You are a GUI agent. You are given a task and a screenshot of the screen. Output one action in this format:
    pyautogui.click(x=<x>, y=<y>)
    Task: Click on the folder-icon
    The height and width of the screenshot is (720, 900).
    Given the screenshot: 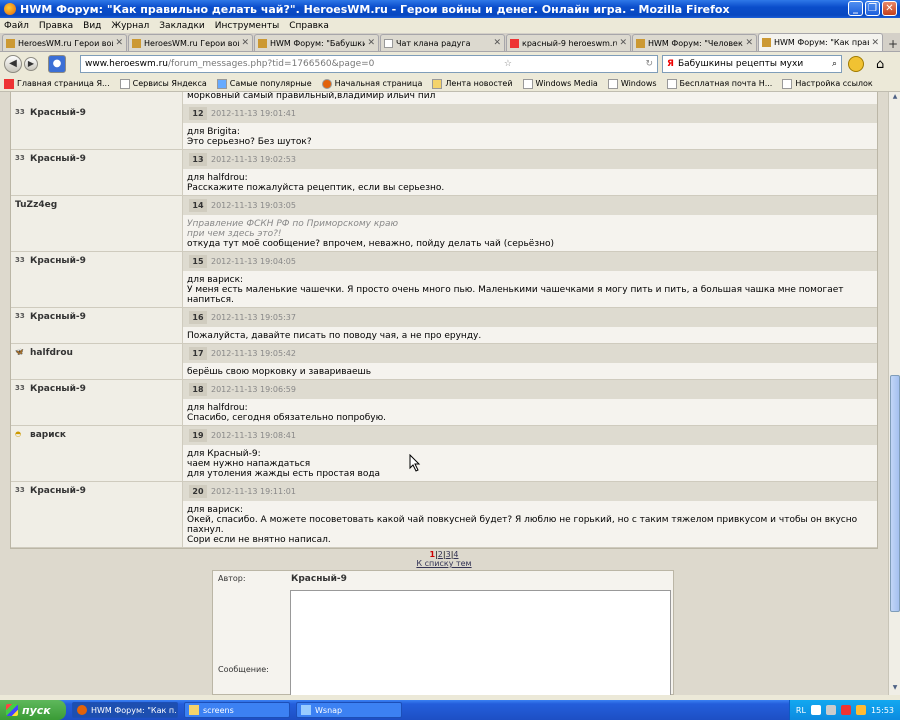 What is the action you would take?
    pyautogui.click(x=194, y=710)
    